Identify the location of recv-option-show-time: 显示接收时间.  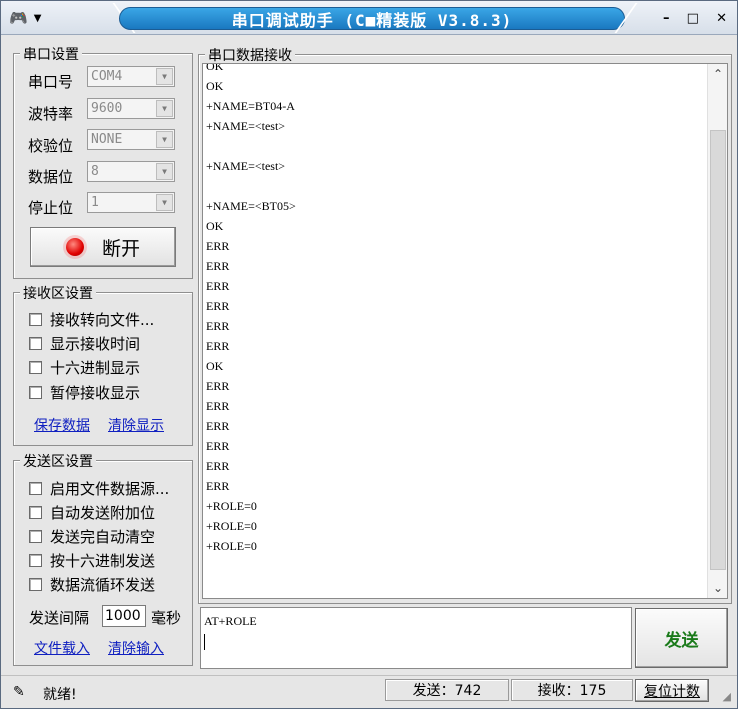
(85, 343).